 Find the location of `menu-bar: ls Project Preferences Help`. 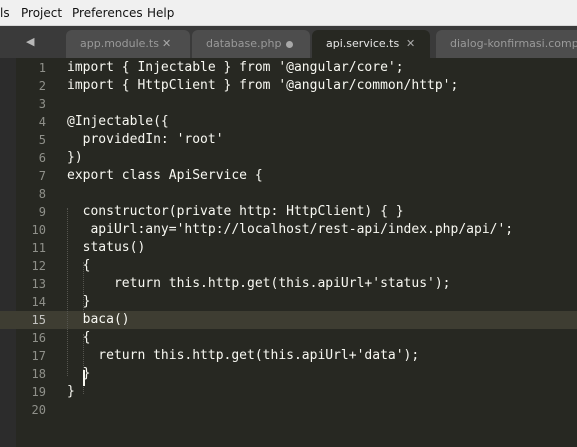

menu-bar: ls Project Preferences Help is located at coordinates (288, 13).